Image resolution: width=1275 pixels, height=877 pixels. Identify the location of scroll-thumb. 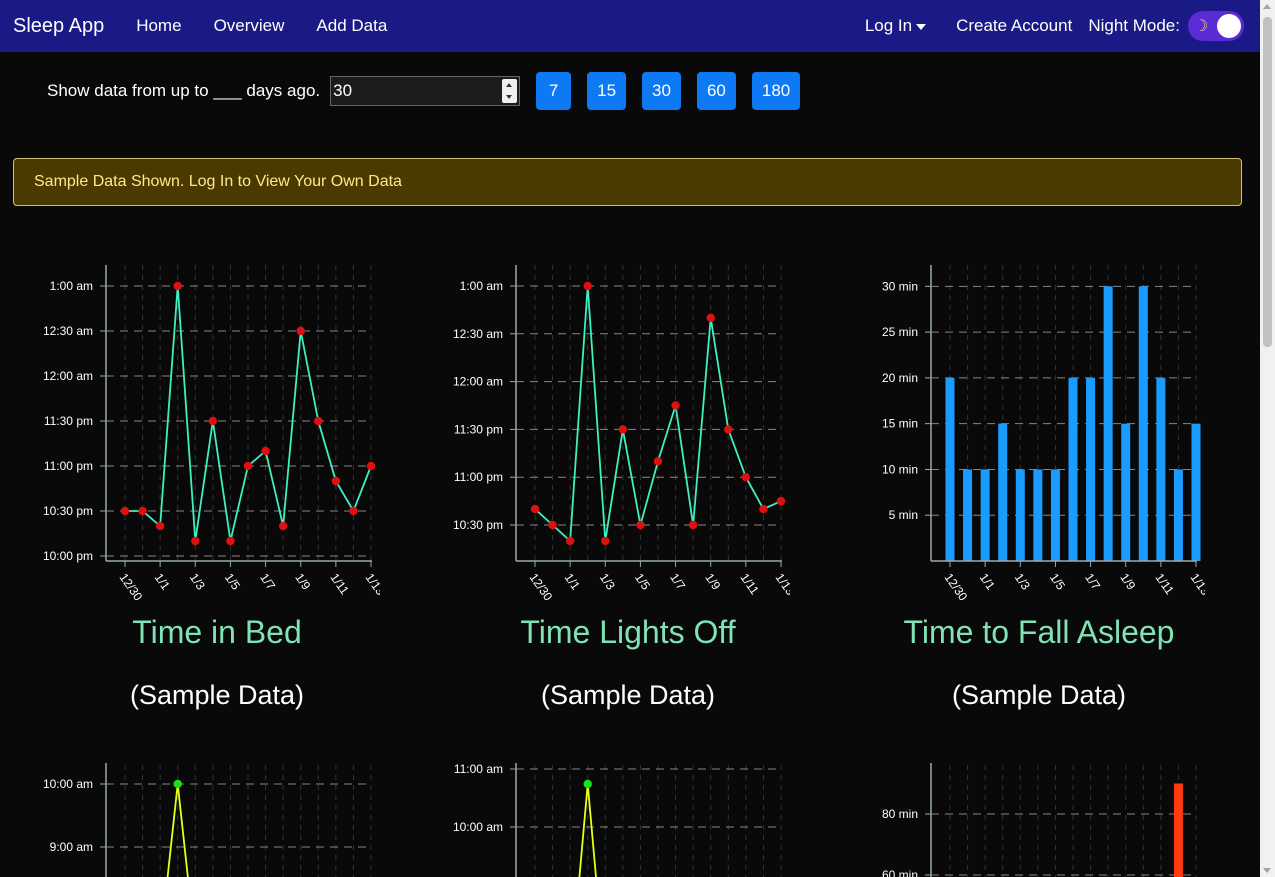
(1267, 182).